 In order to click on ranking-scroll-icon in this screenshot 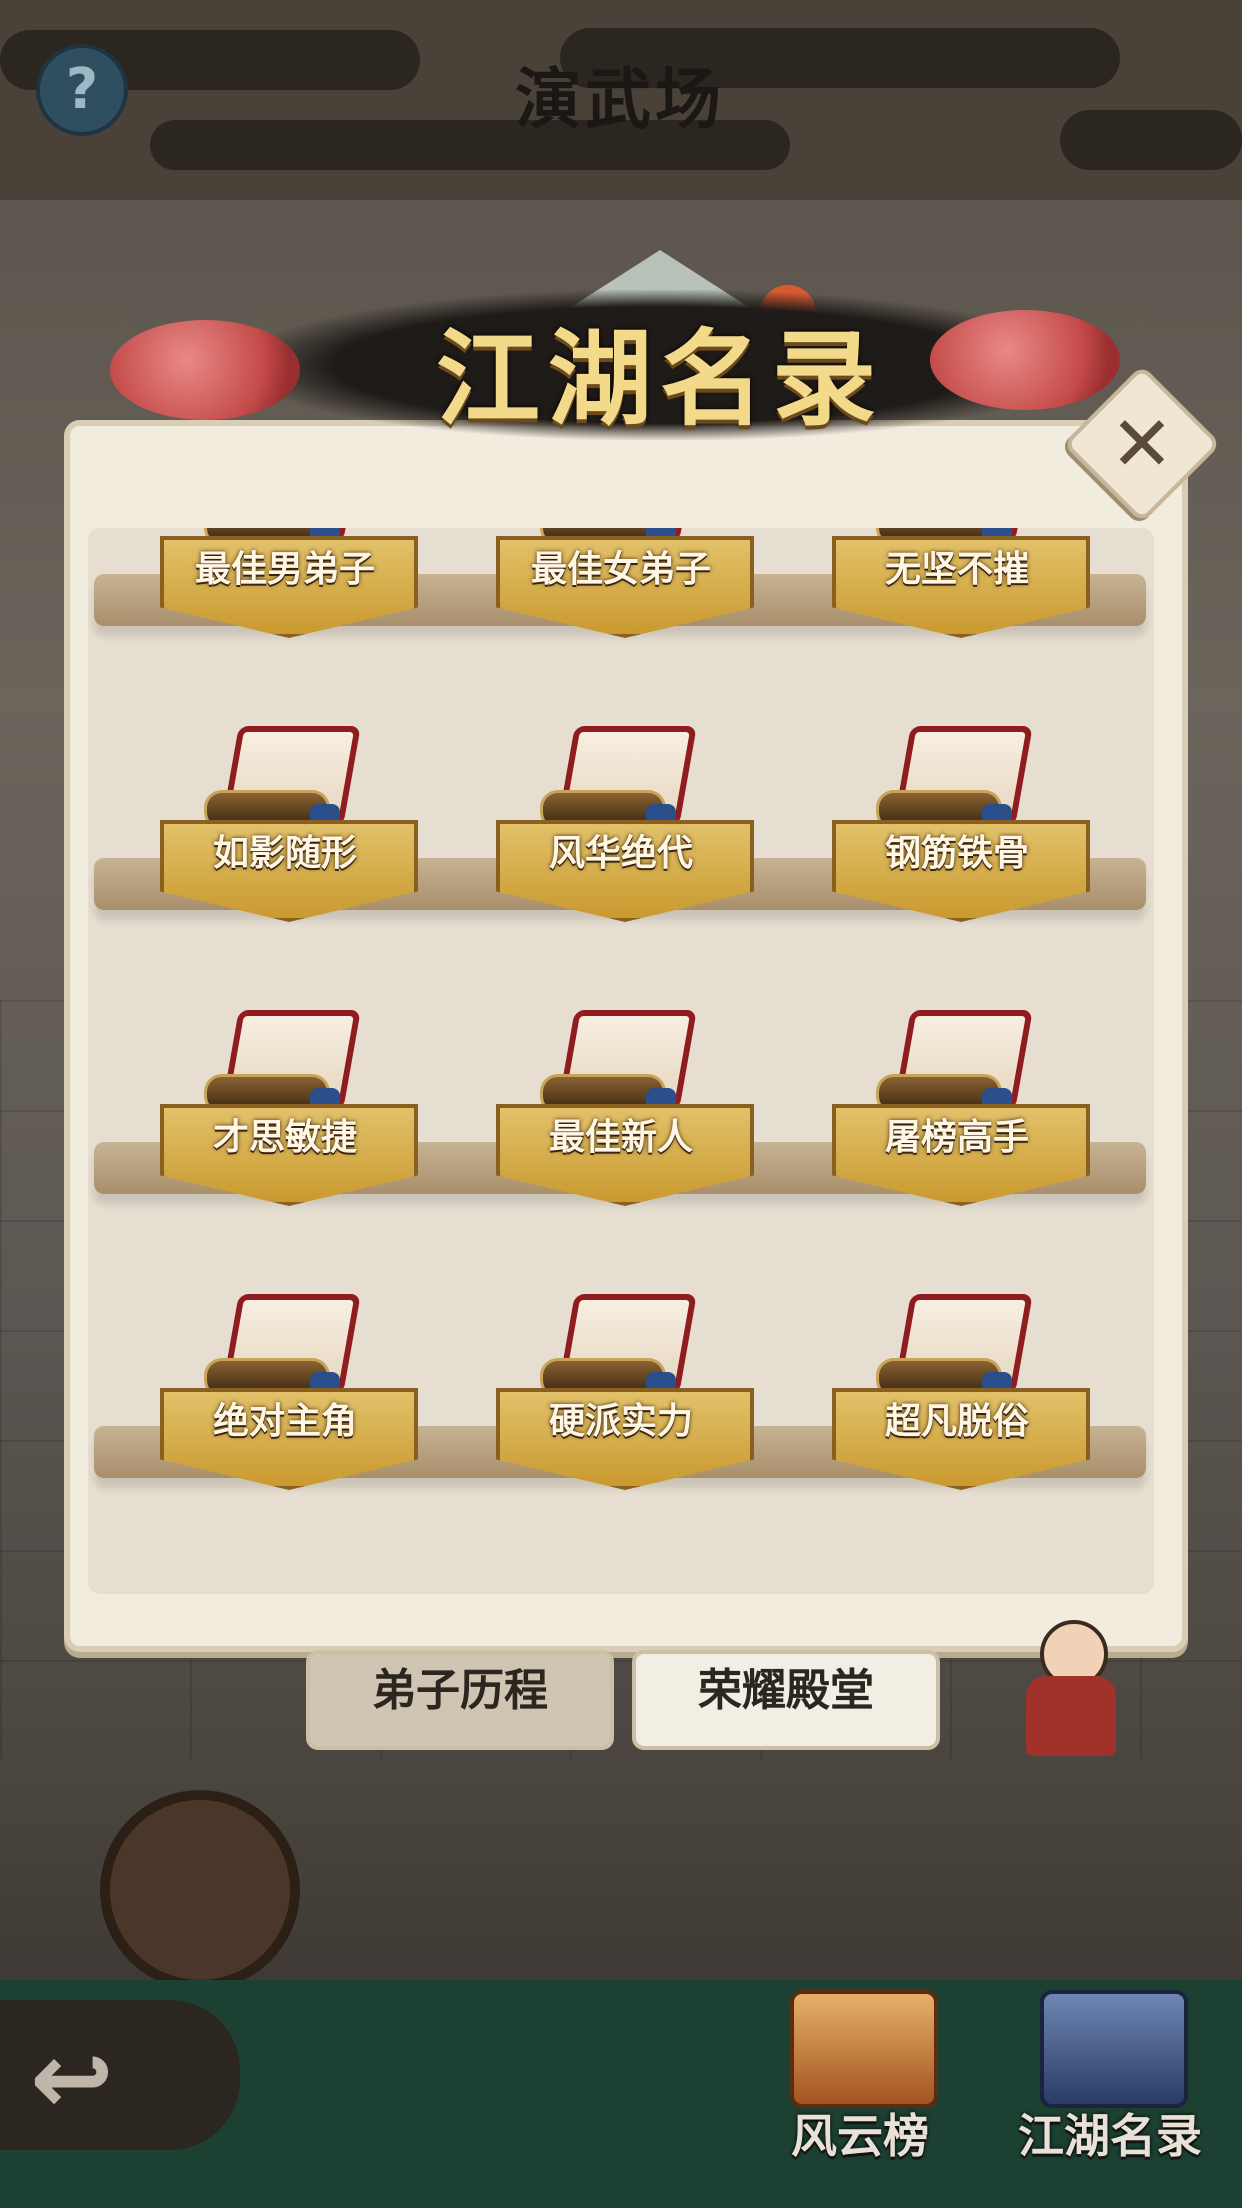, I will do `click(864, 2049)`.